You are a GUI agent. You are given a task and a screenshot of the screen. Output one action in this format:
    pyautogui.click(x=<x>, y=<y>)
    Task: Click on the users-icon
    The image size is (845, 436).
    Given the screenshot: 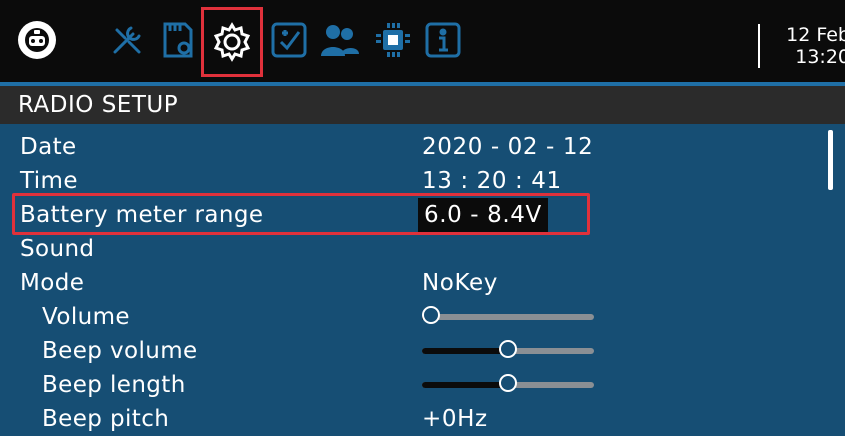 What is the action you would take?
    pyautogui.click(x=339, y=40)
    